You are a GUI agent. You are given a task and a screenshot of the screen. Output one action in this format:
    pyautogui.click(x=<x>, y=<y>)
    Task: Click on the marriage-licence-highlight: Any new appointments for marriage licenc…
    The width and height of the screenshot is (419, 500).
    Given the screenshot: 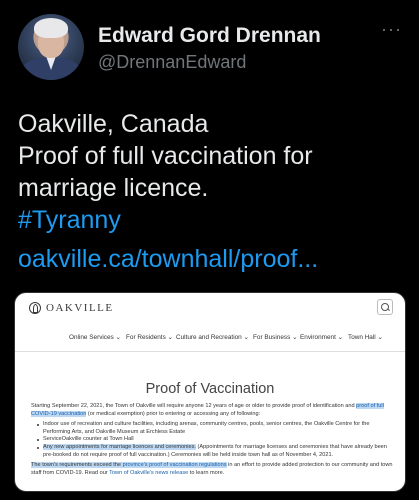 What is the action you would take?
    pyautogui.click(x=119, y=446)
    